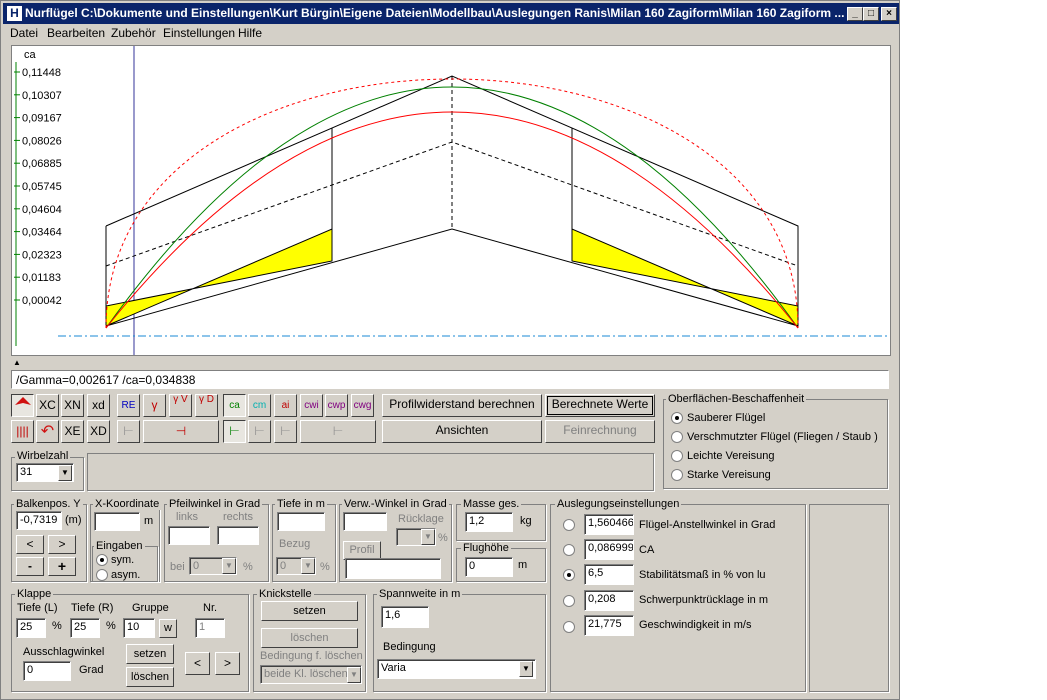 The width and height of the screenshot is (1047, 700). I want to click on spannweite-input: 1,6, so click(405, 617).